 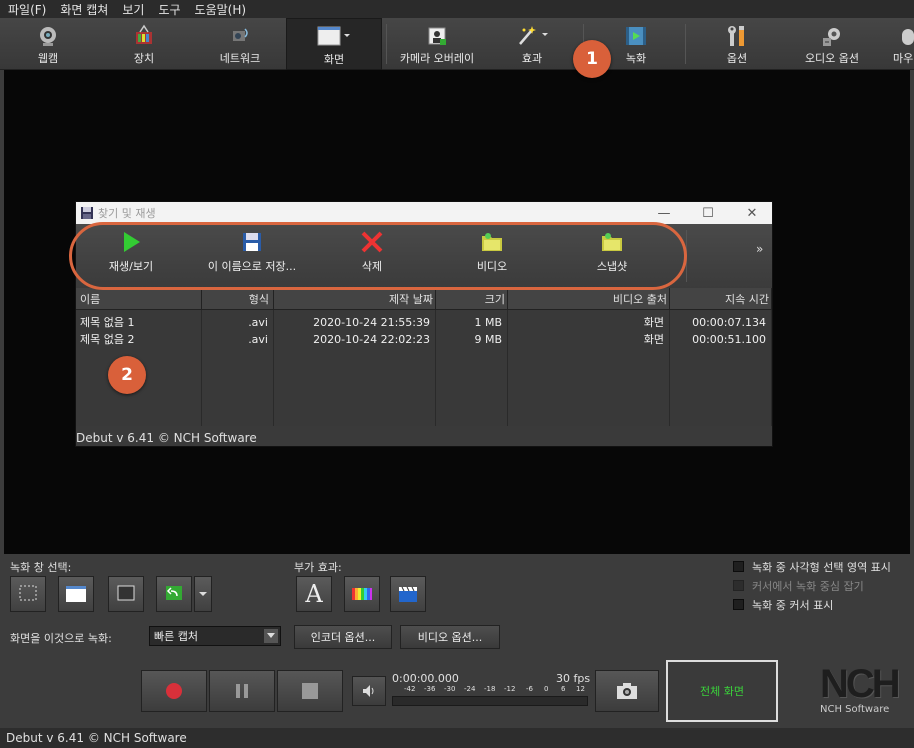 I want to click on volume-button, so click(x=369, y=691).